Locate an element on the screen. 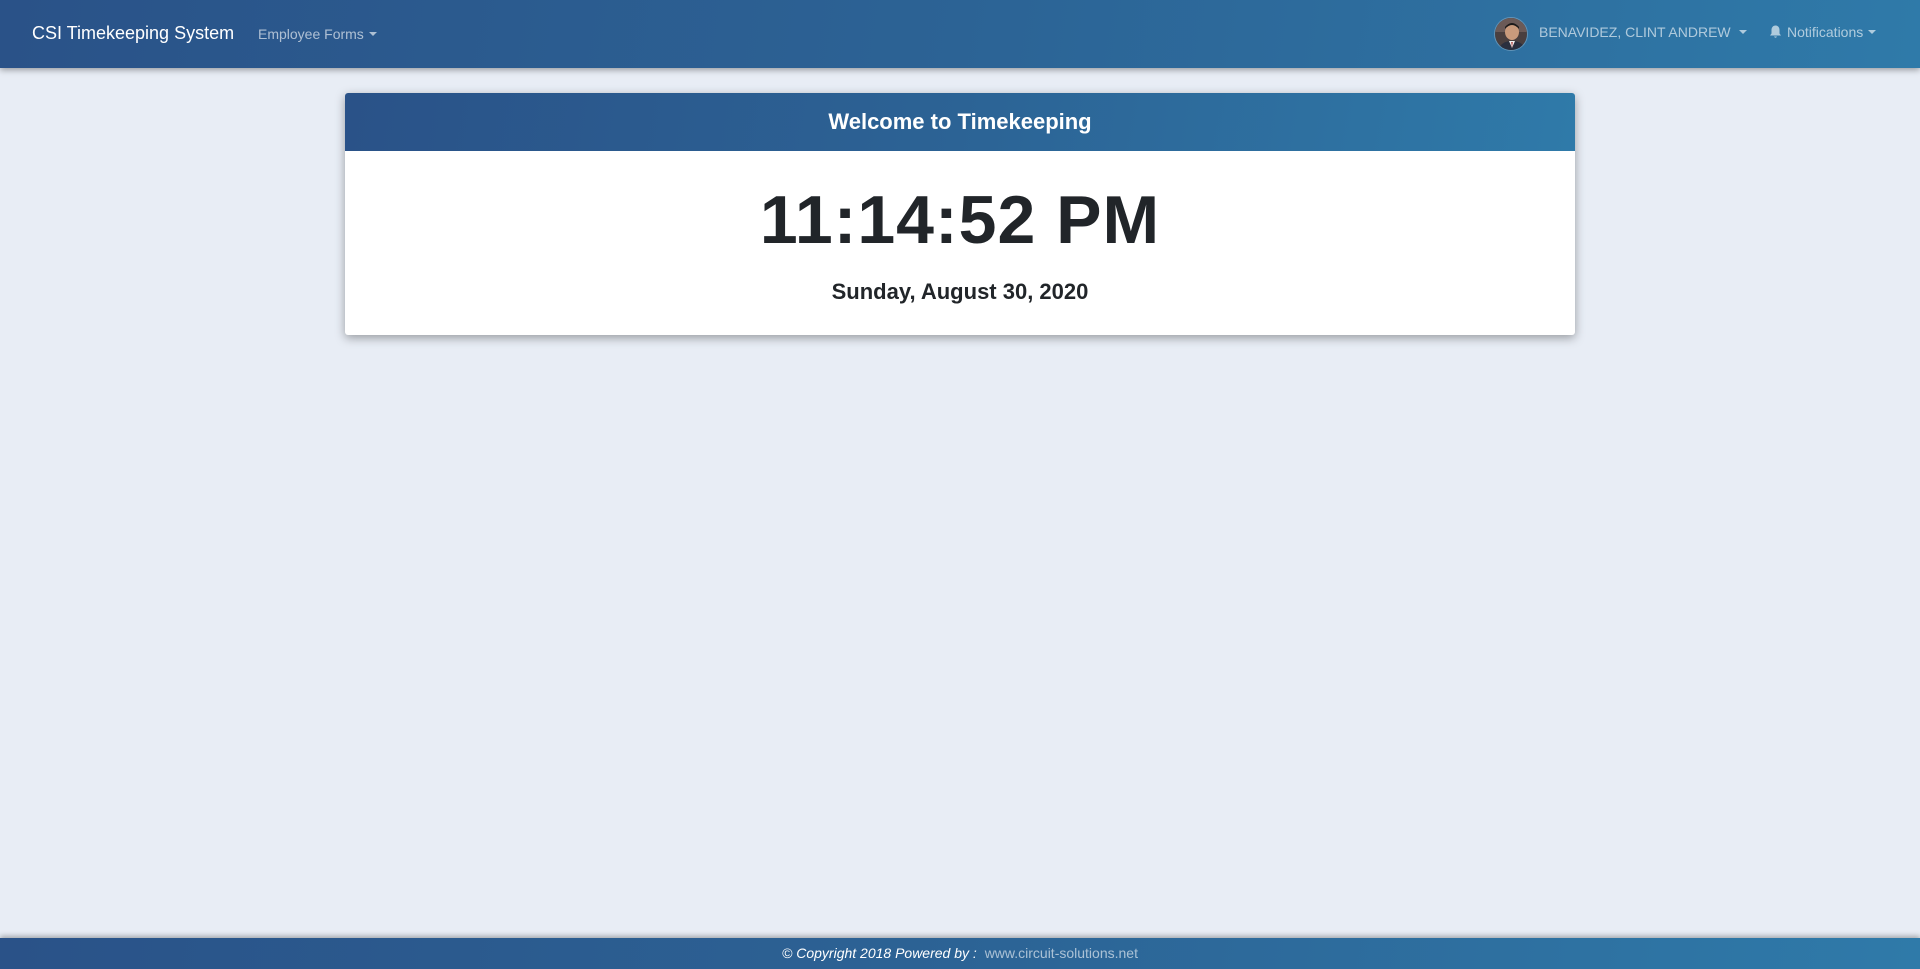 This screenshot has height=969, width=1920. notifications-dropdown: Notifications is located at coordinates (1823, 32).